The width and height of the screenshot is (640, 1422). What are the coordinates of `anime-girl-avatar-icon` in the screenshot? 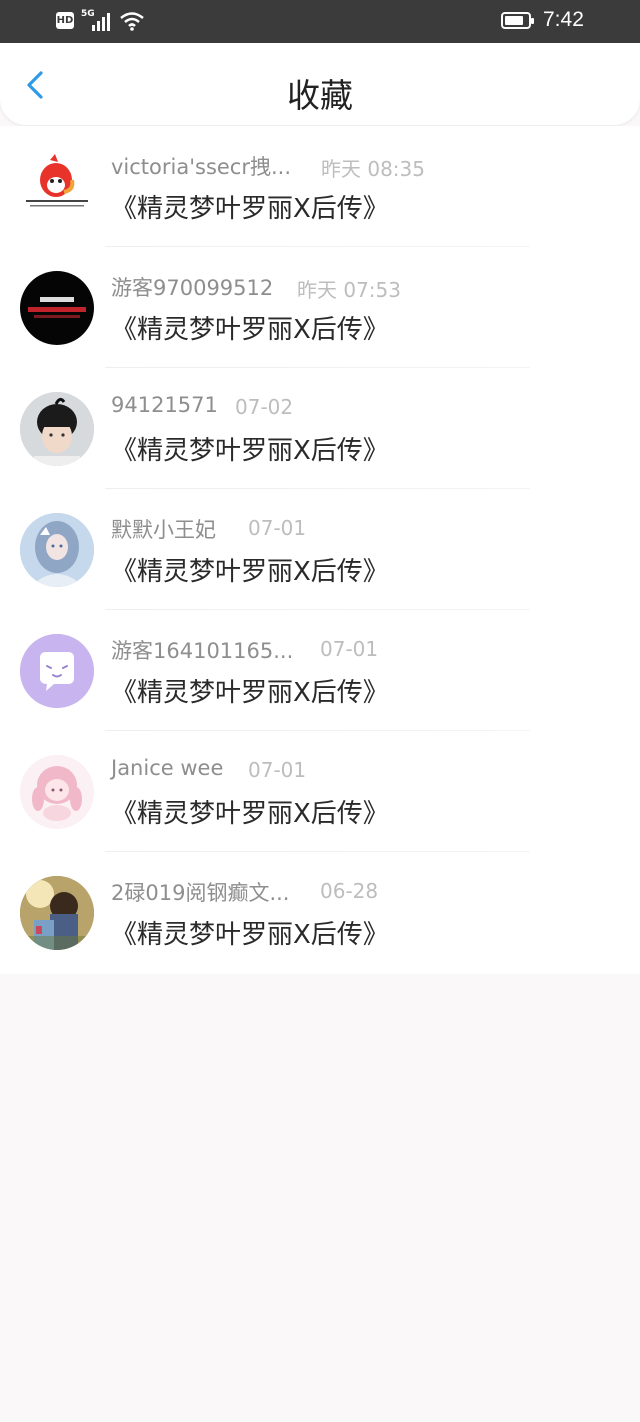 It's located at (57, 550).